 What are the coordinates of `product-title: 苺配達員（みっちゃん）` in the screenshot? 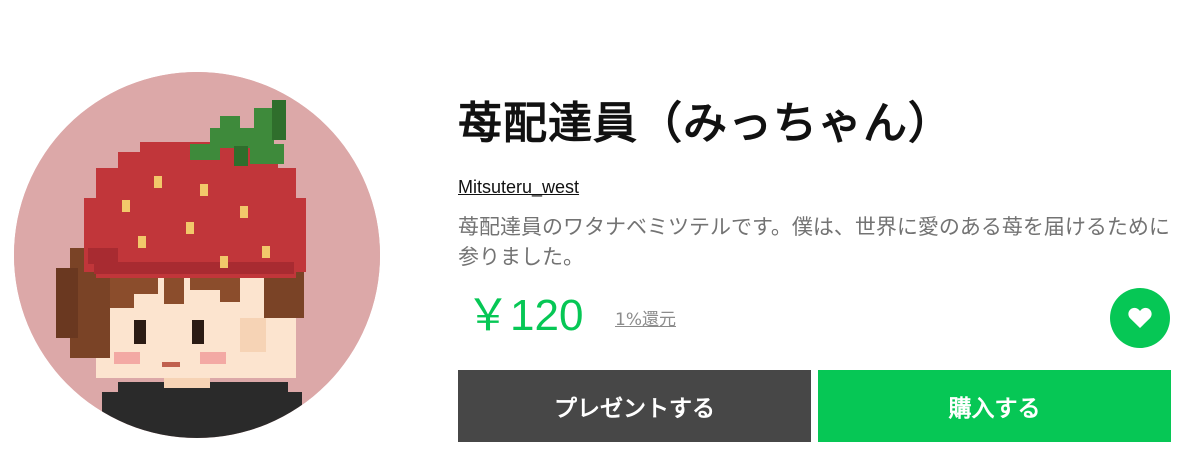 It's located at (705, 123).